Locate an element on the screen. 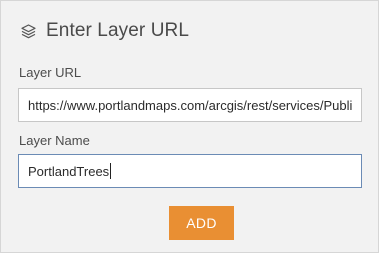  layer-name-value: PortlandTrees is located at coordinates (69, 171).